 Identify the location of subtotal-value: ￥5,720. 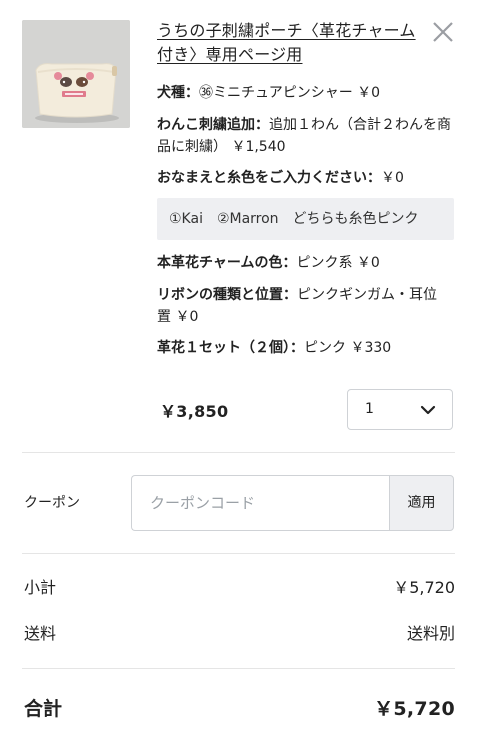
(424, 587).